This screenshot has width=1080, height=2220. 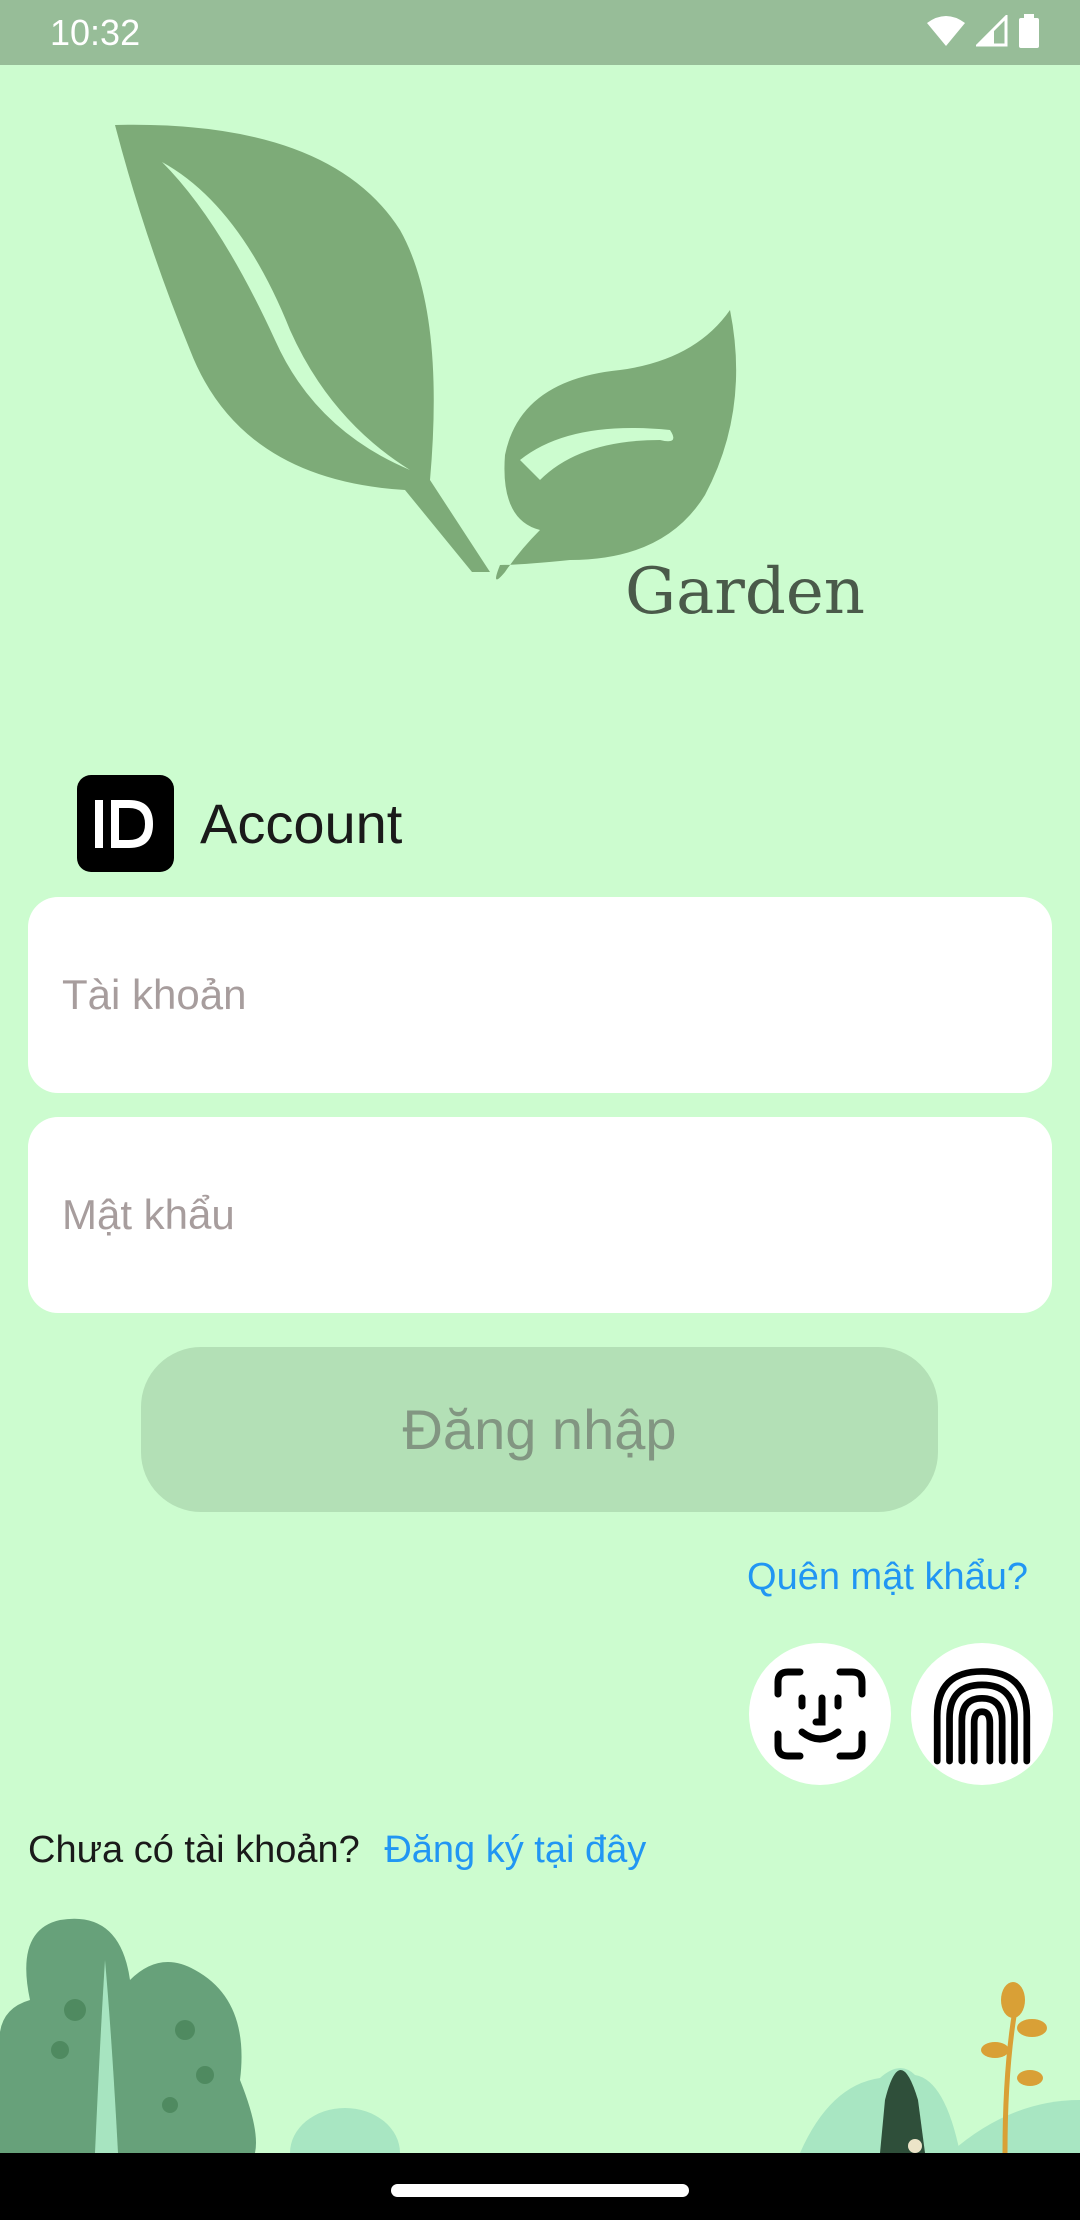 I want to click on bush-left-icon, so click(x=128, y=2035).